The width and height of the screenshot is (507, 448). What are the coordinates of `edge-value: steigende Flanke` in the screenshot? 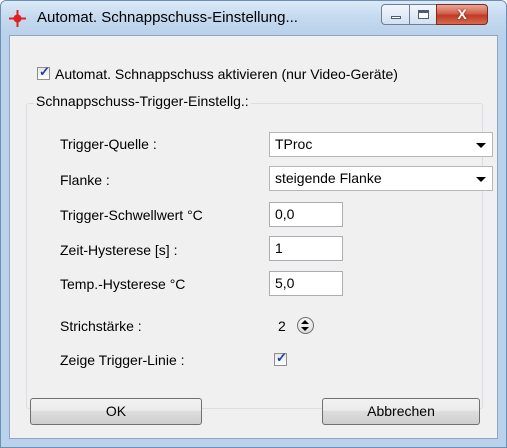 It's located at (328, 178).